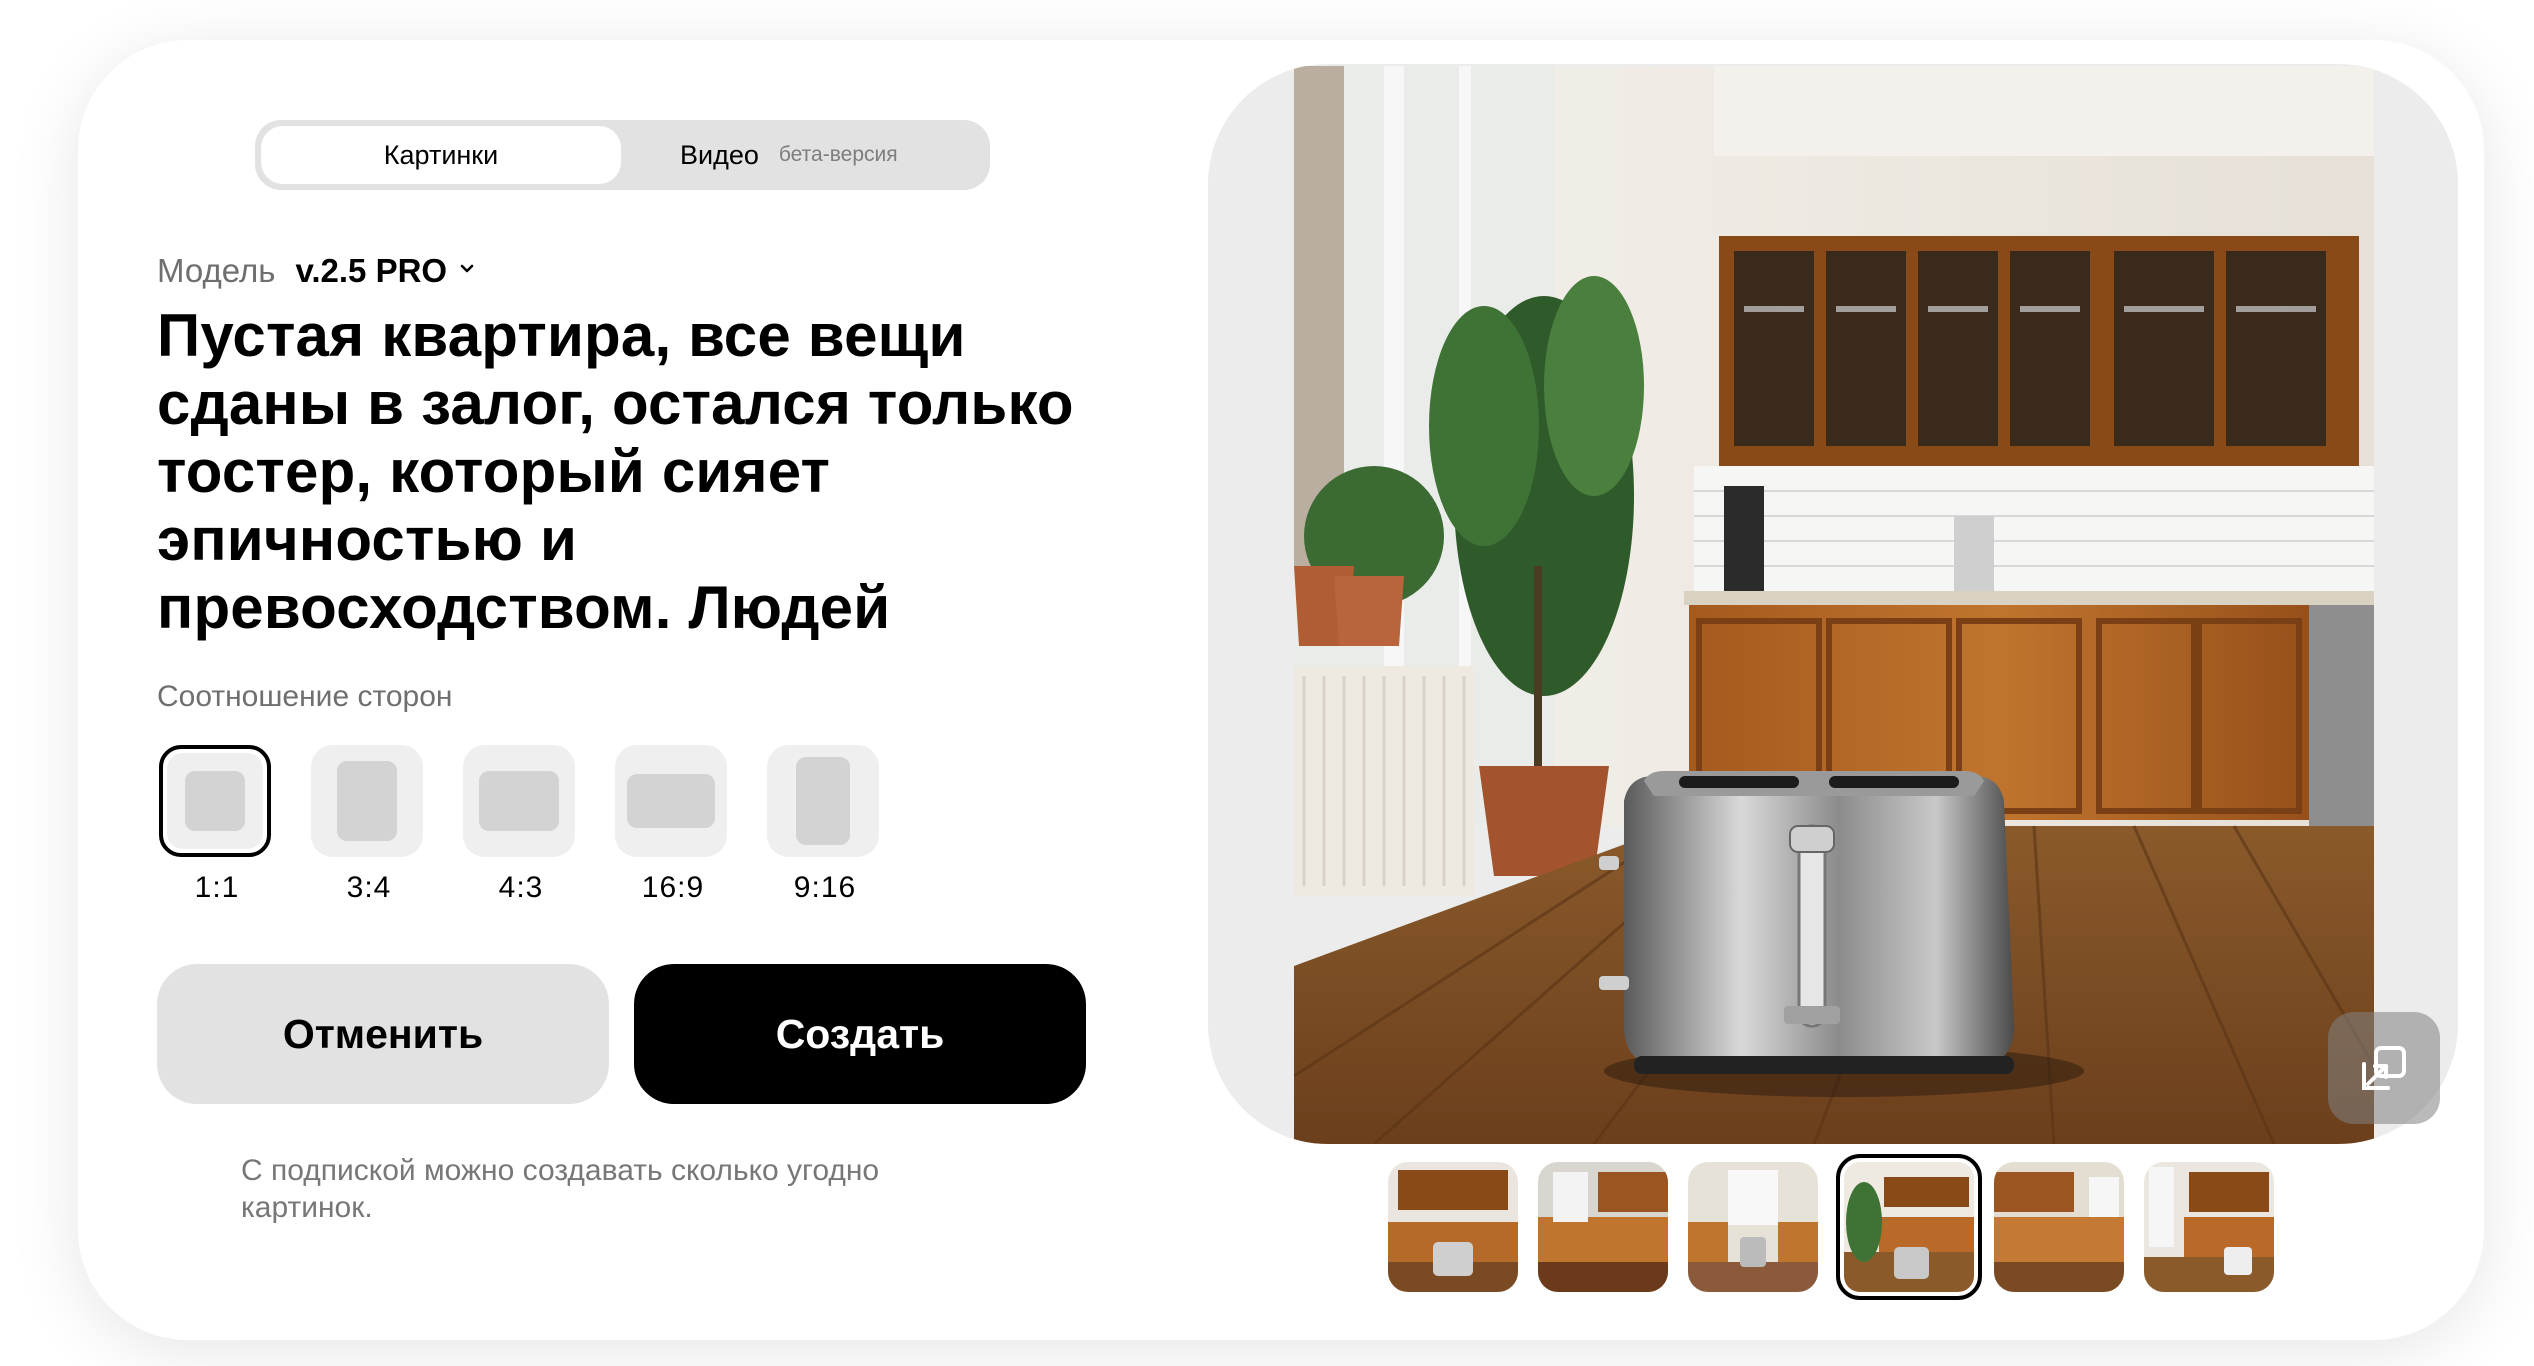  Describe the element at coordinates (860, 1034) in the screenshot. I see `create-button: Создать` at that location.